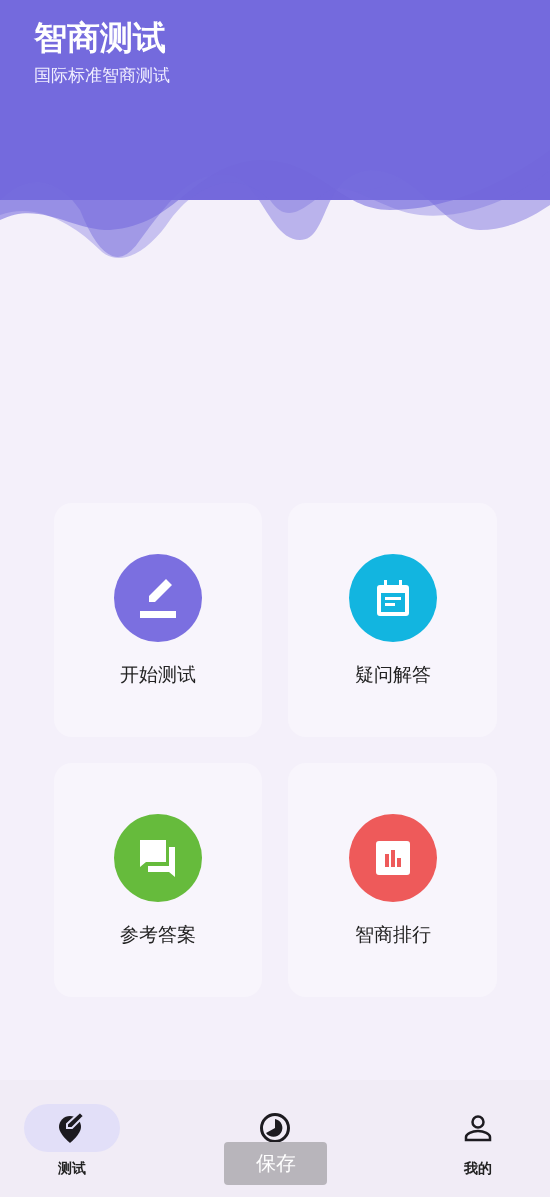  What do you see at coordinates (478, 1128) in the screenshot?
I see `person-icon` at bounding box center [478, 1128].